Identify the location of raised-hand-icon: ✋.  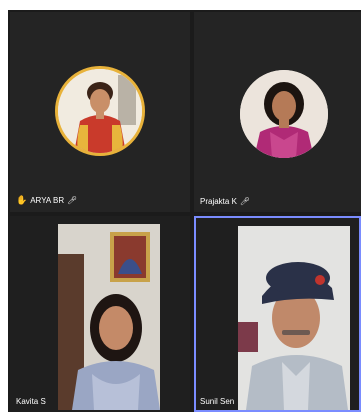
(22, 200).